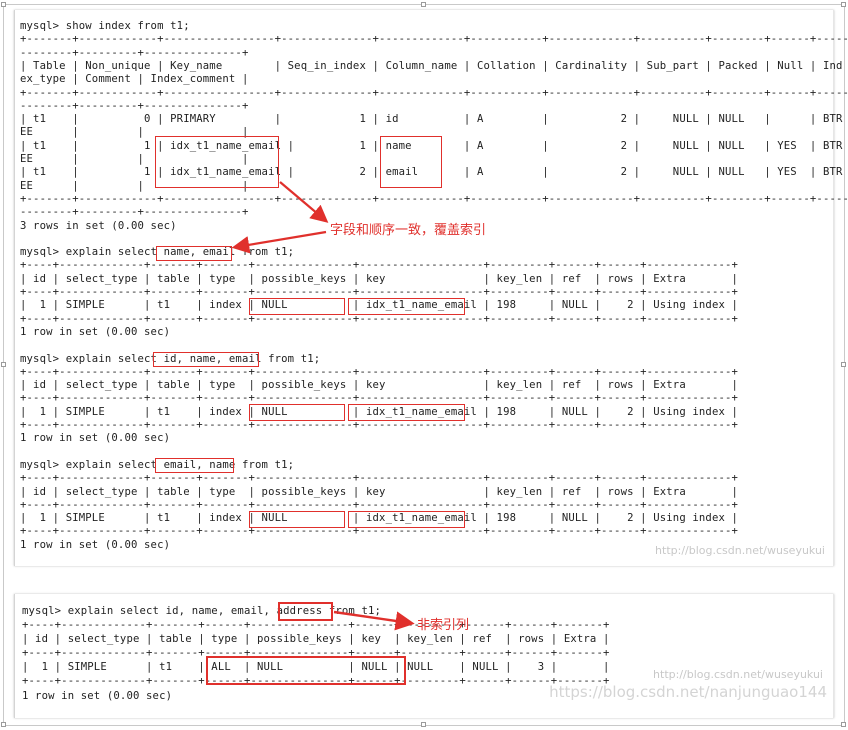 The width and height of the screenshot is (848, 730). What do you see at coordinates (408, 230) in the screenshot?
I see `annotation-covering-index: 字段和顺序一致，覆盖索引` at bounding box center [408, 230].